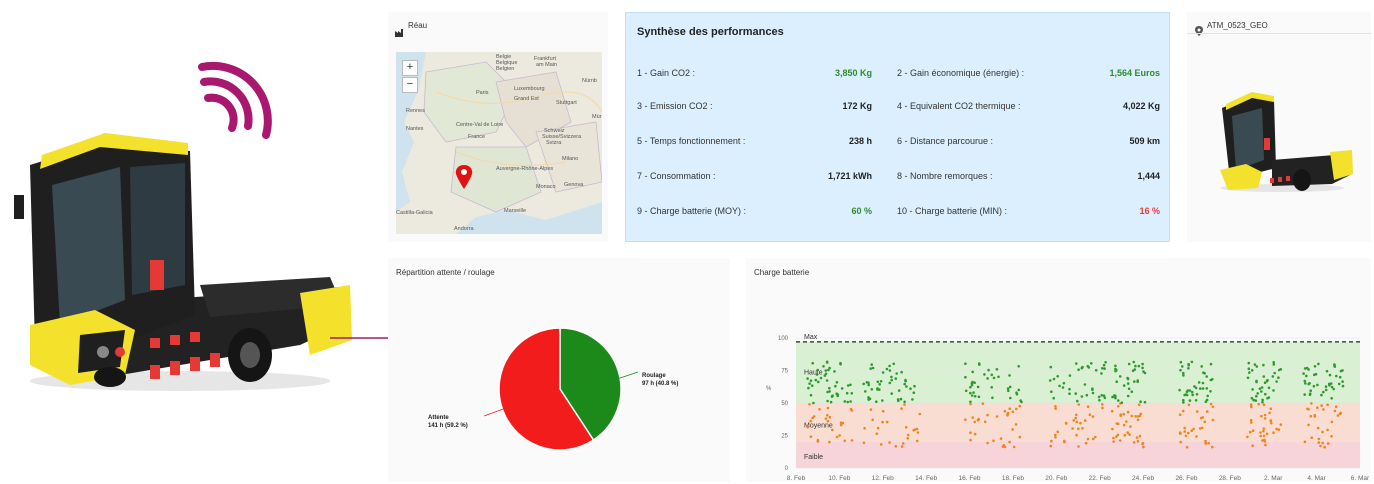 The height and width of the screenshot is (484, 1374). Describe the element at coordinates (445, 272) in the screenshot. I see `pie-chart-title: Répartition attente / roulage` at that location.